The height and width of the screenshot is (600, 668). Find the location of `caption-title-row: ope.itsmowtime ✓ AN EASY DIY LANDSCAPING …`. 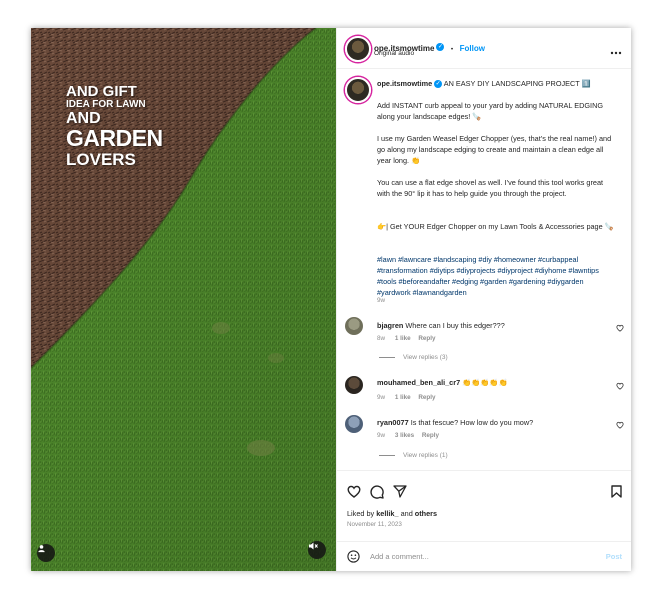

caption-title-row: ope.itsmowtime ✓ AN EASY DIY LANDSCAPING … is located at coordinates (497, 83).